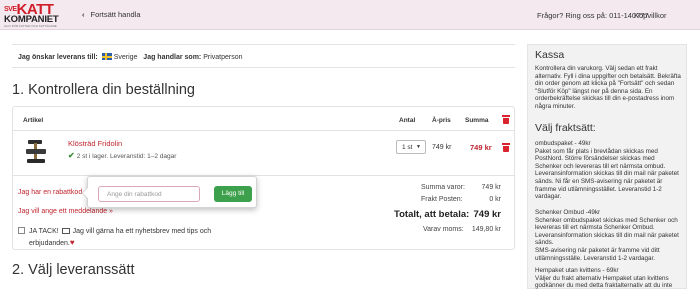 The height and width of the screenshot is (289, 700). Describe the element at coordinates (407, 147) in the screenshot. I see `quantity-value: 1 st` at that location.